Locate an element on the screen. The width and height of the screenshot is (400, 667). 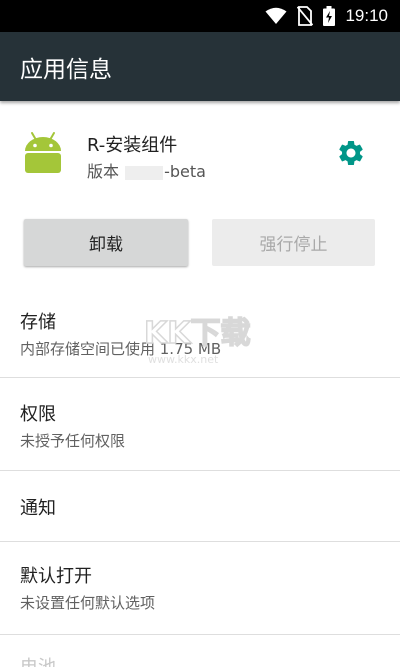
notifications-row: 通知 is located at coordinates (200, 506).